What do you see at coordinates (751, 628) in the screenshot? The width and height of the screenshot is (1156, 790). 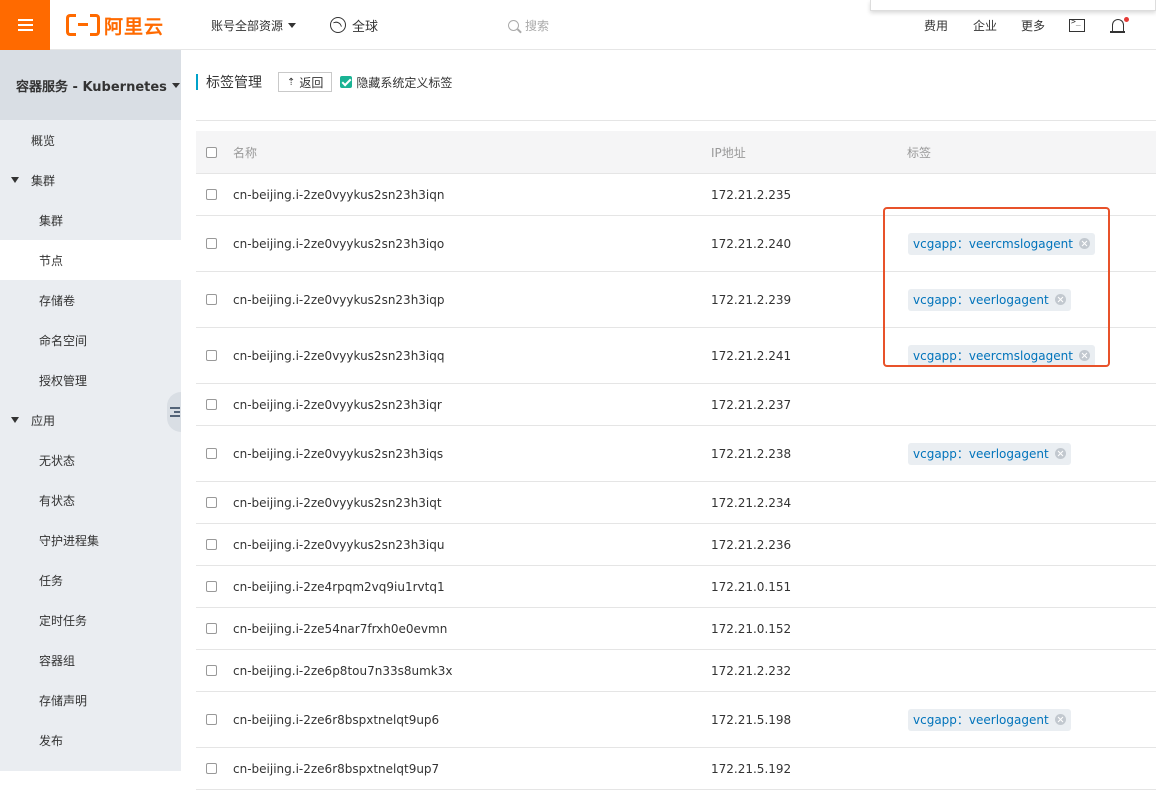 I see `node-ip: 172.21.0.152` at bounding box center [751, 628].